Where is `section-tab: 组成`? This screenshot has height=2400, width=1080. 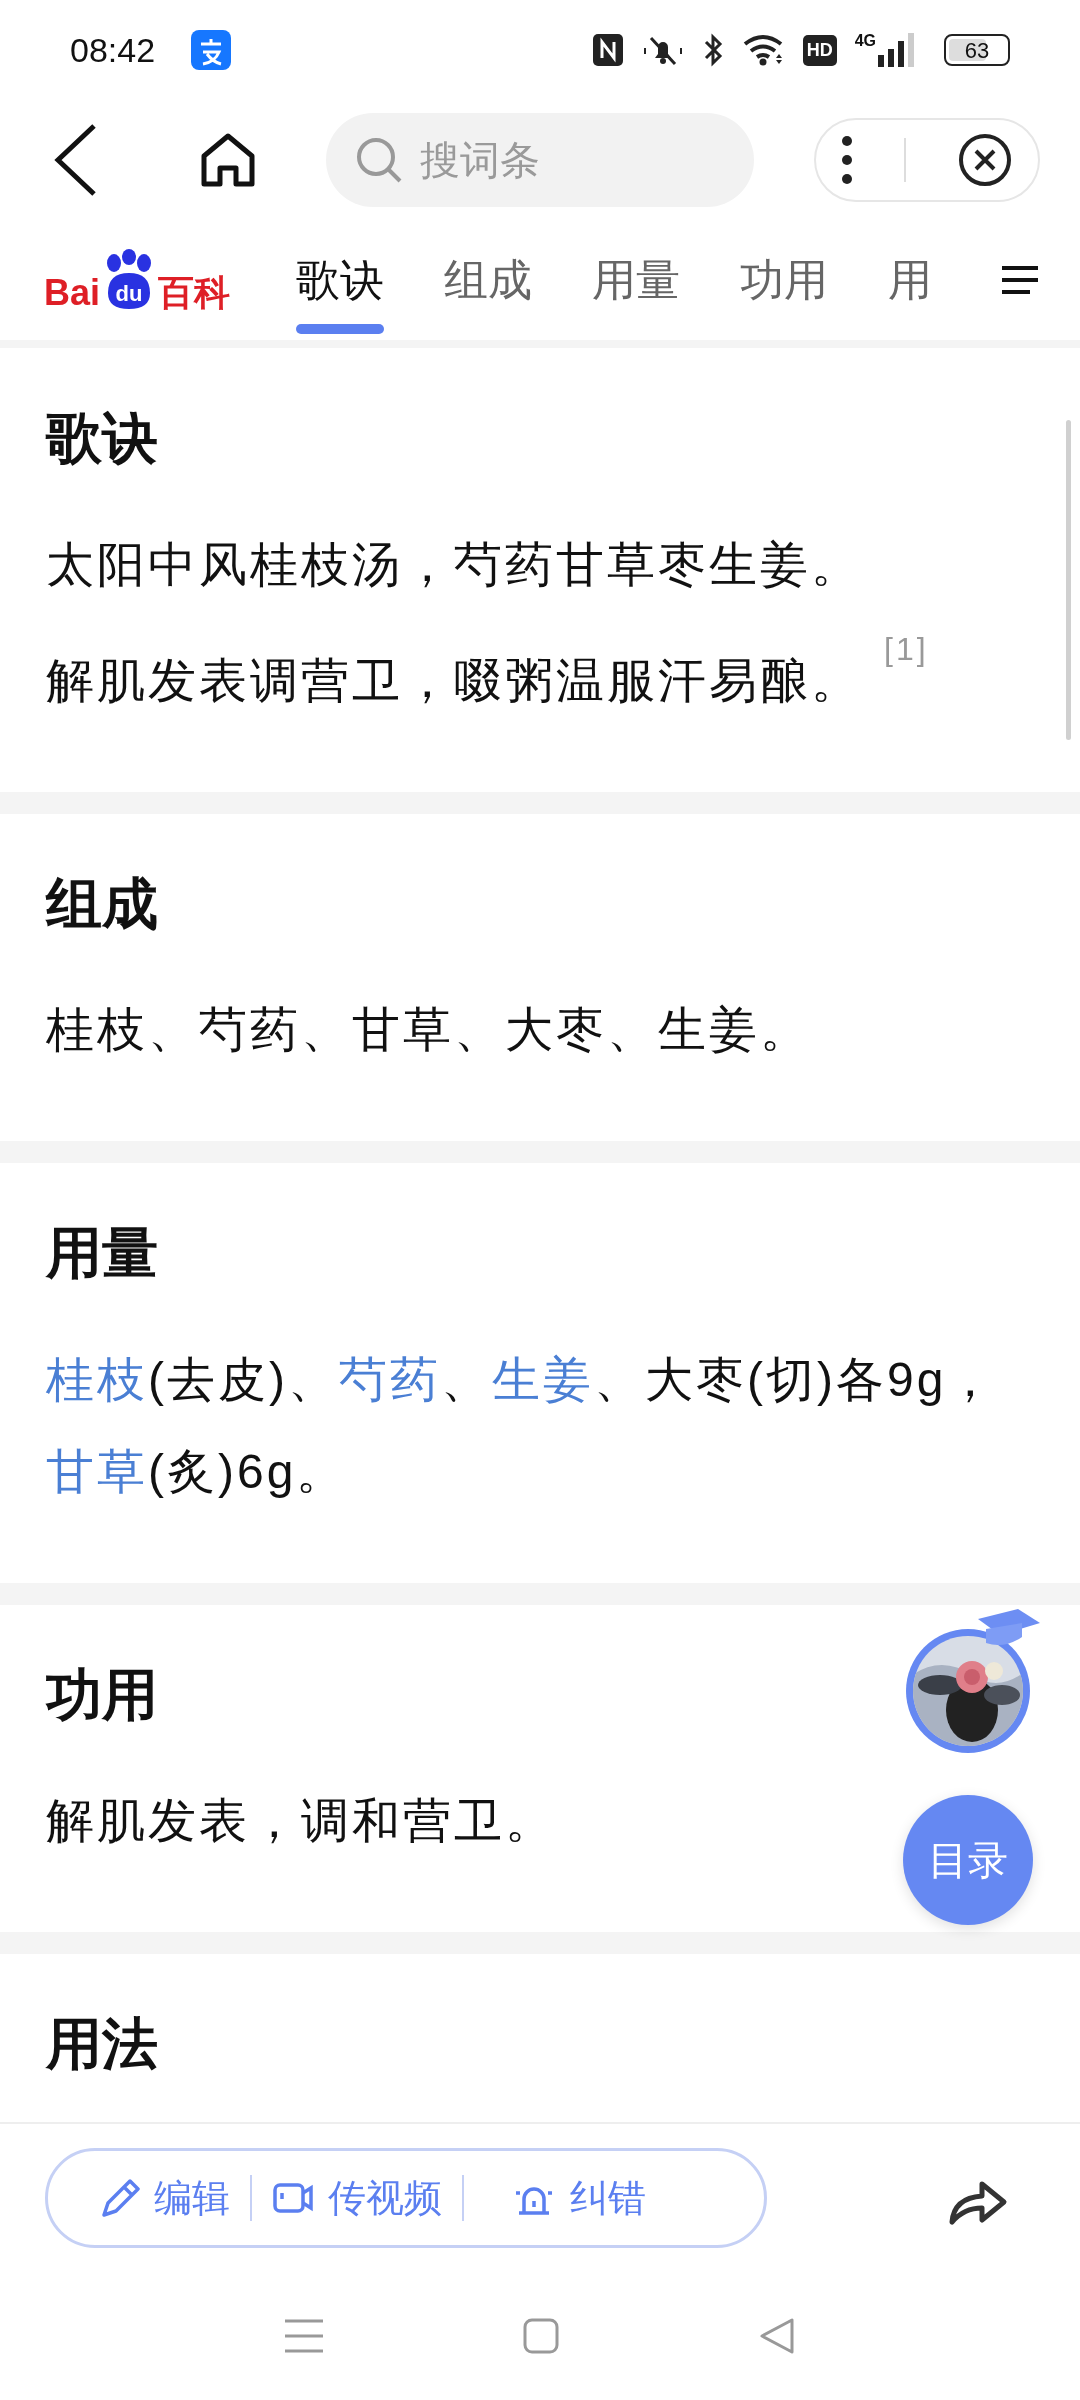 section-tab: 组成 is located at coordinates (488, 280).